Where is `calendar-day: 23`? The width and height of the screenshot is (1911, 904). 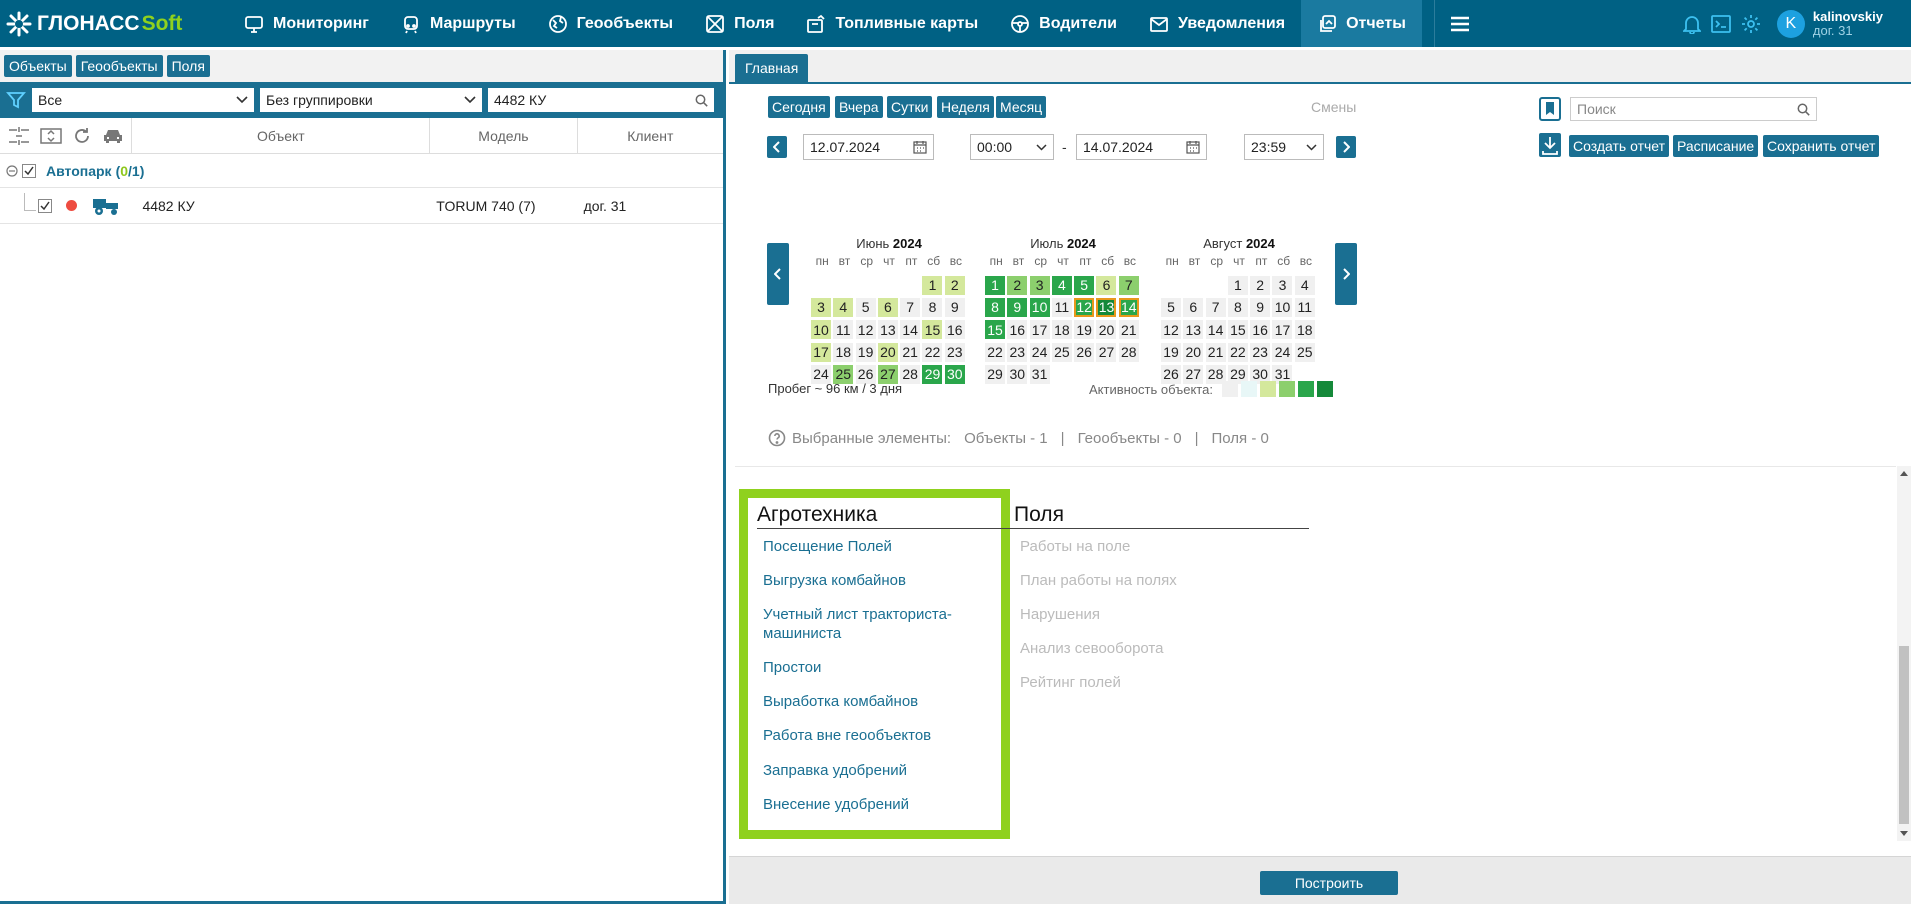 calendar-day: 23 is located at coordinates (1260, 352).